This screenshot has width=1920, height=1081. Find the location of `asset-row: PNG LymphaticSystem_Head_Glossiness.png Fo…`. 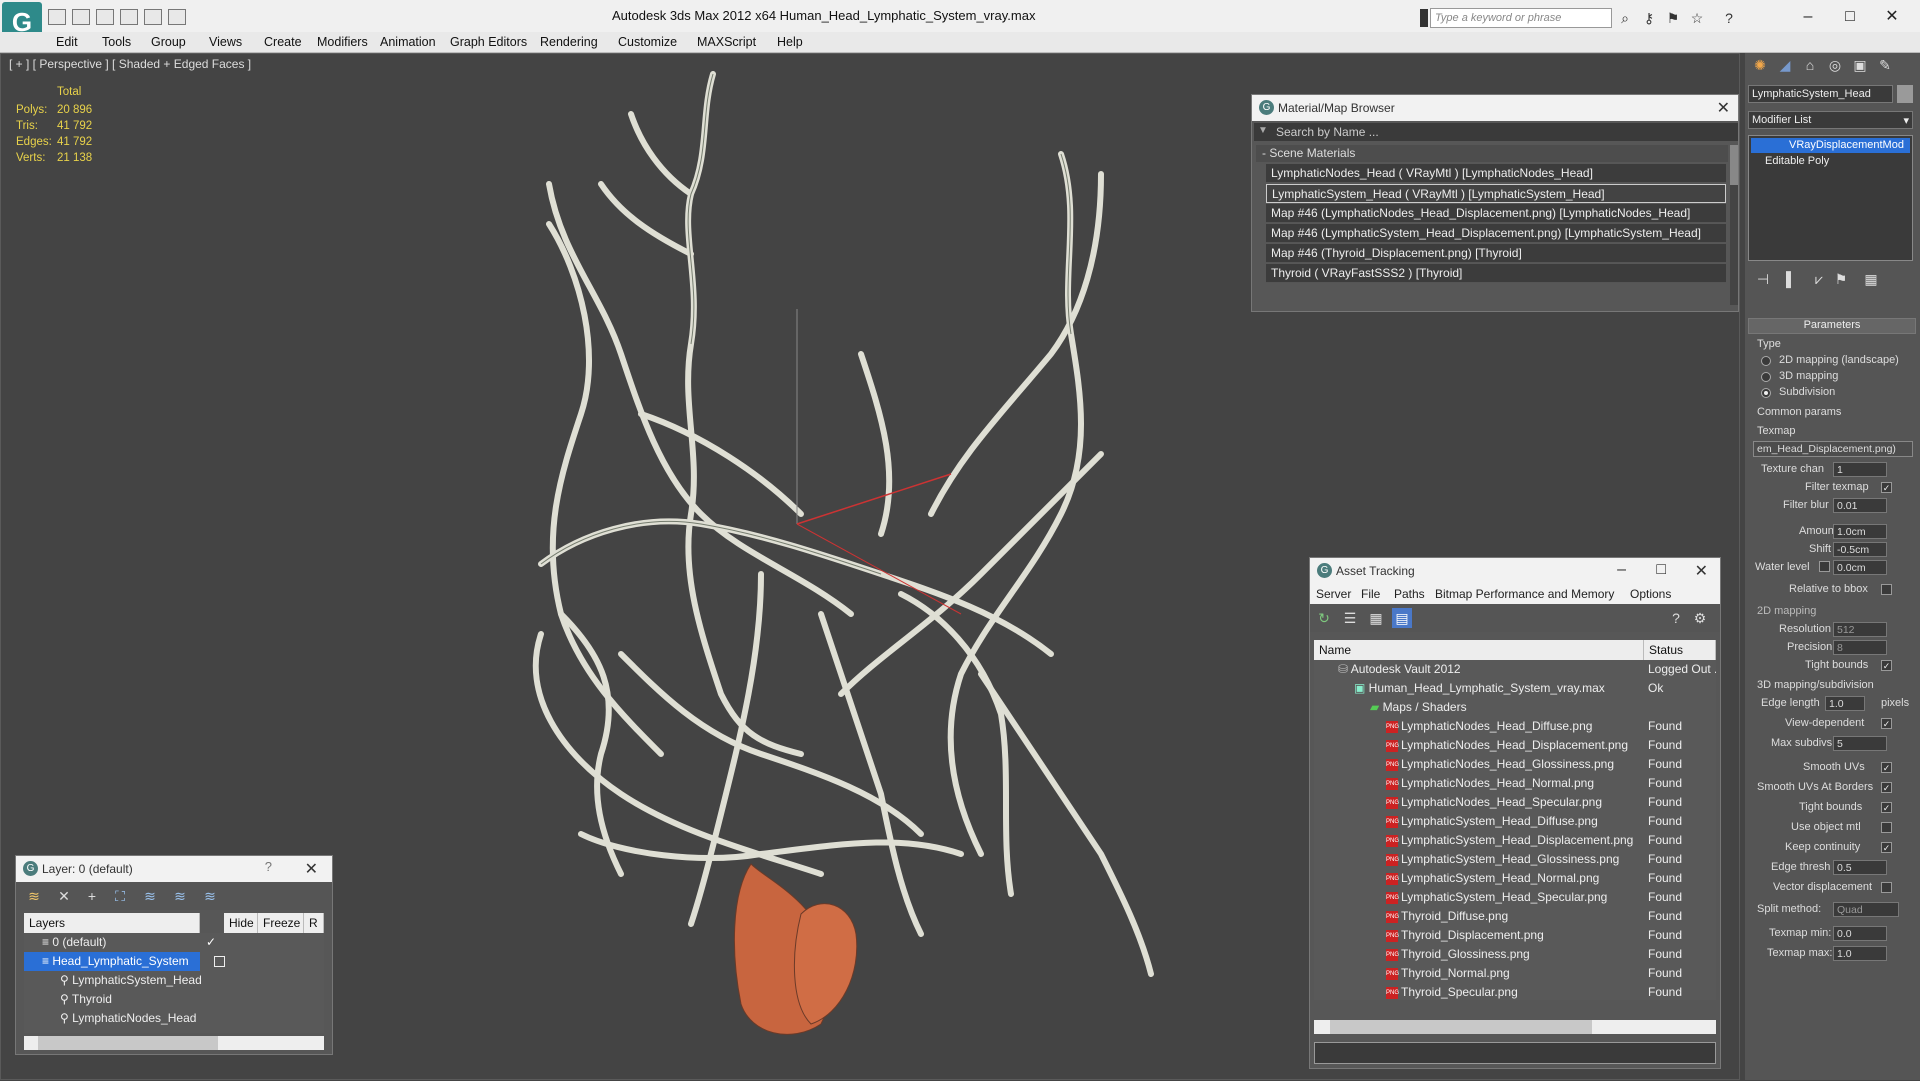

asset-row: PNG LymphaticSystem_Head_Glossiness.png Fo… is located at coordinates (1515, 859).